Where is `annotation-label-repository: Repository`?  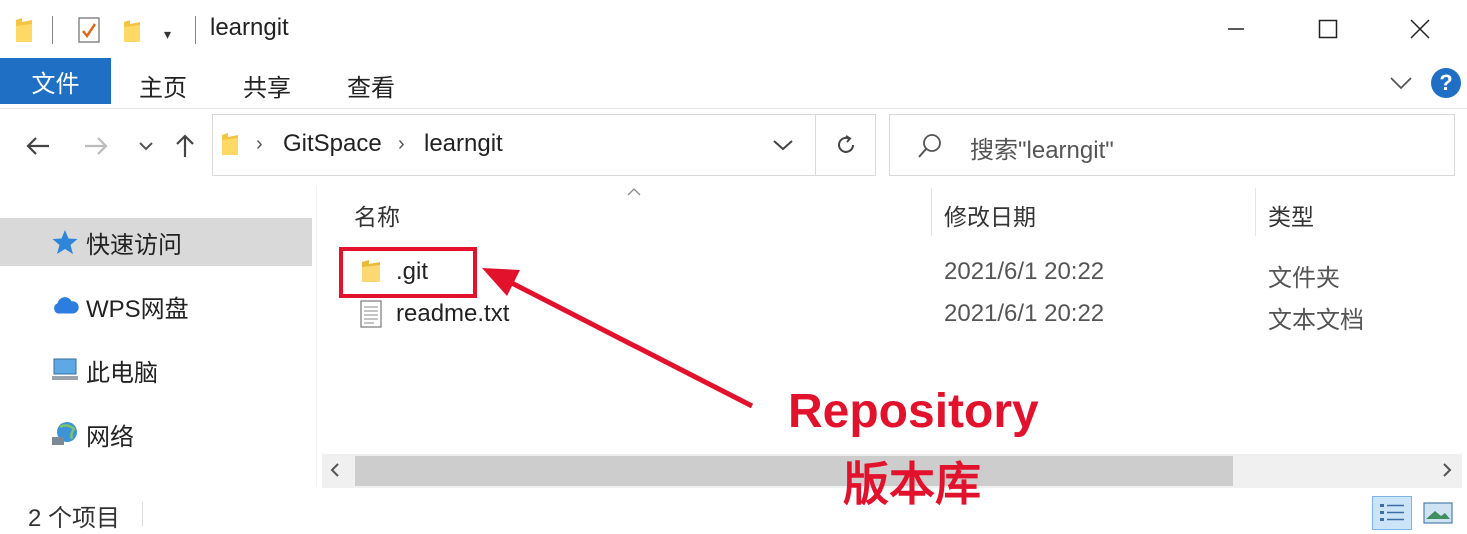 annotation-label-repository: Repository is located at coordinates (913, 411).